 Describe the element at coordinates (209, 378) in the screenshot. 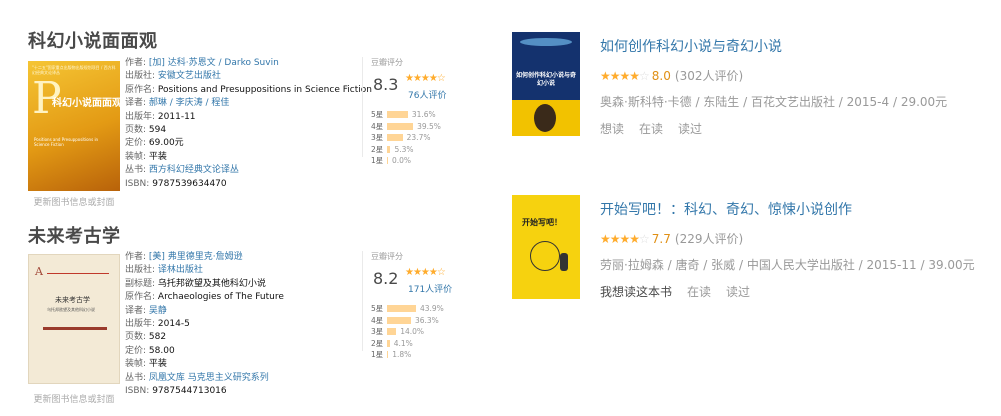

I see `info-value-link: 凤凰文库 马克思主义研究系列` at that location.